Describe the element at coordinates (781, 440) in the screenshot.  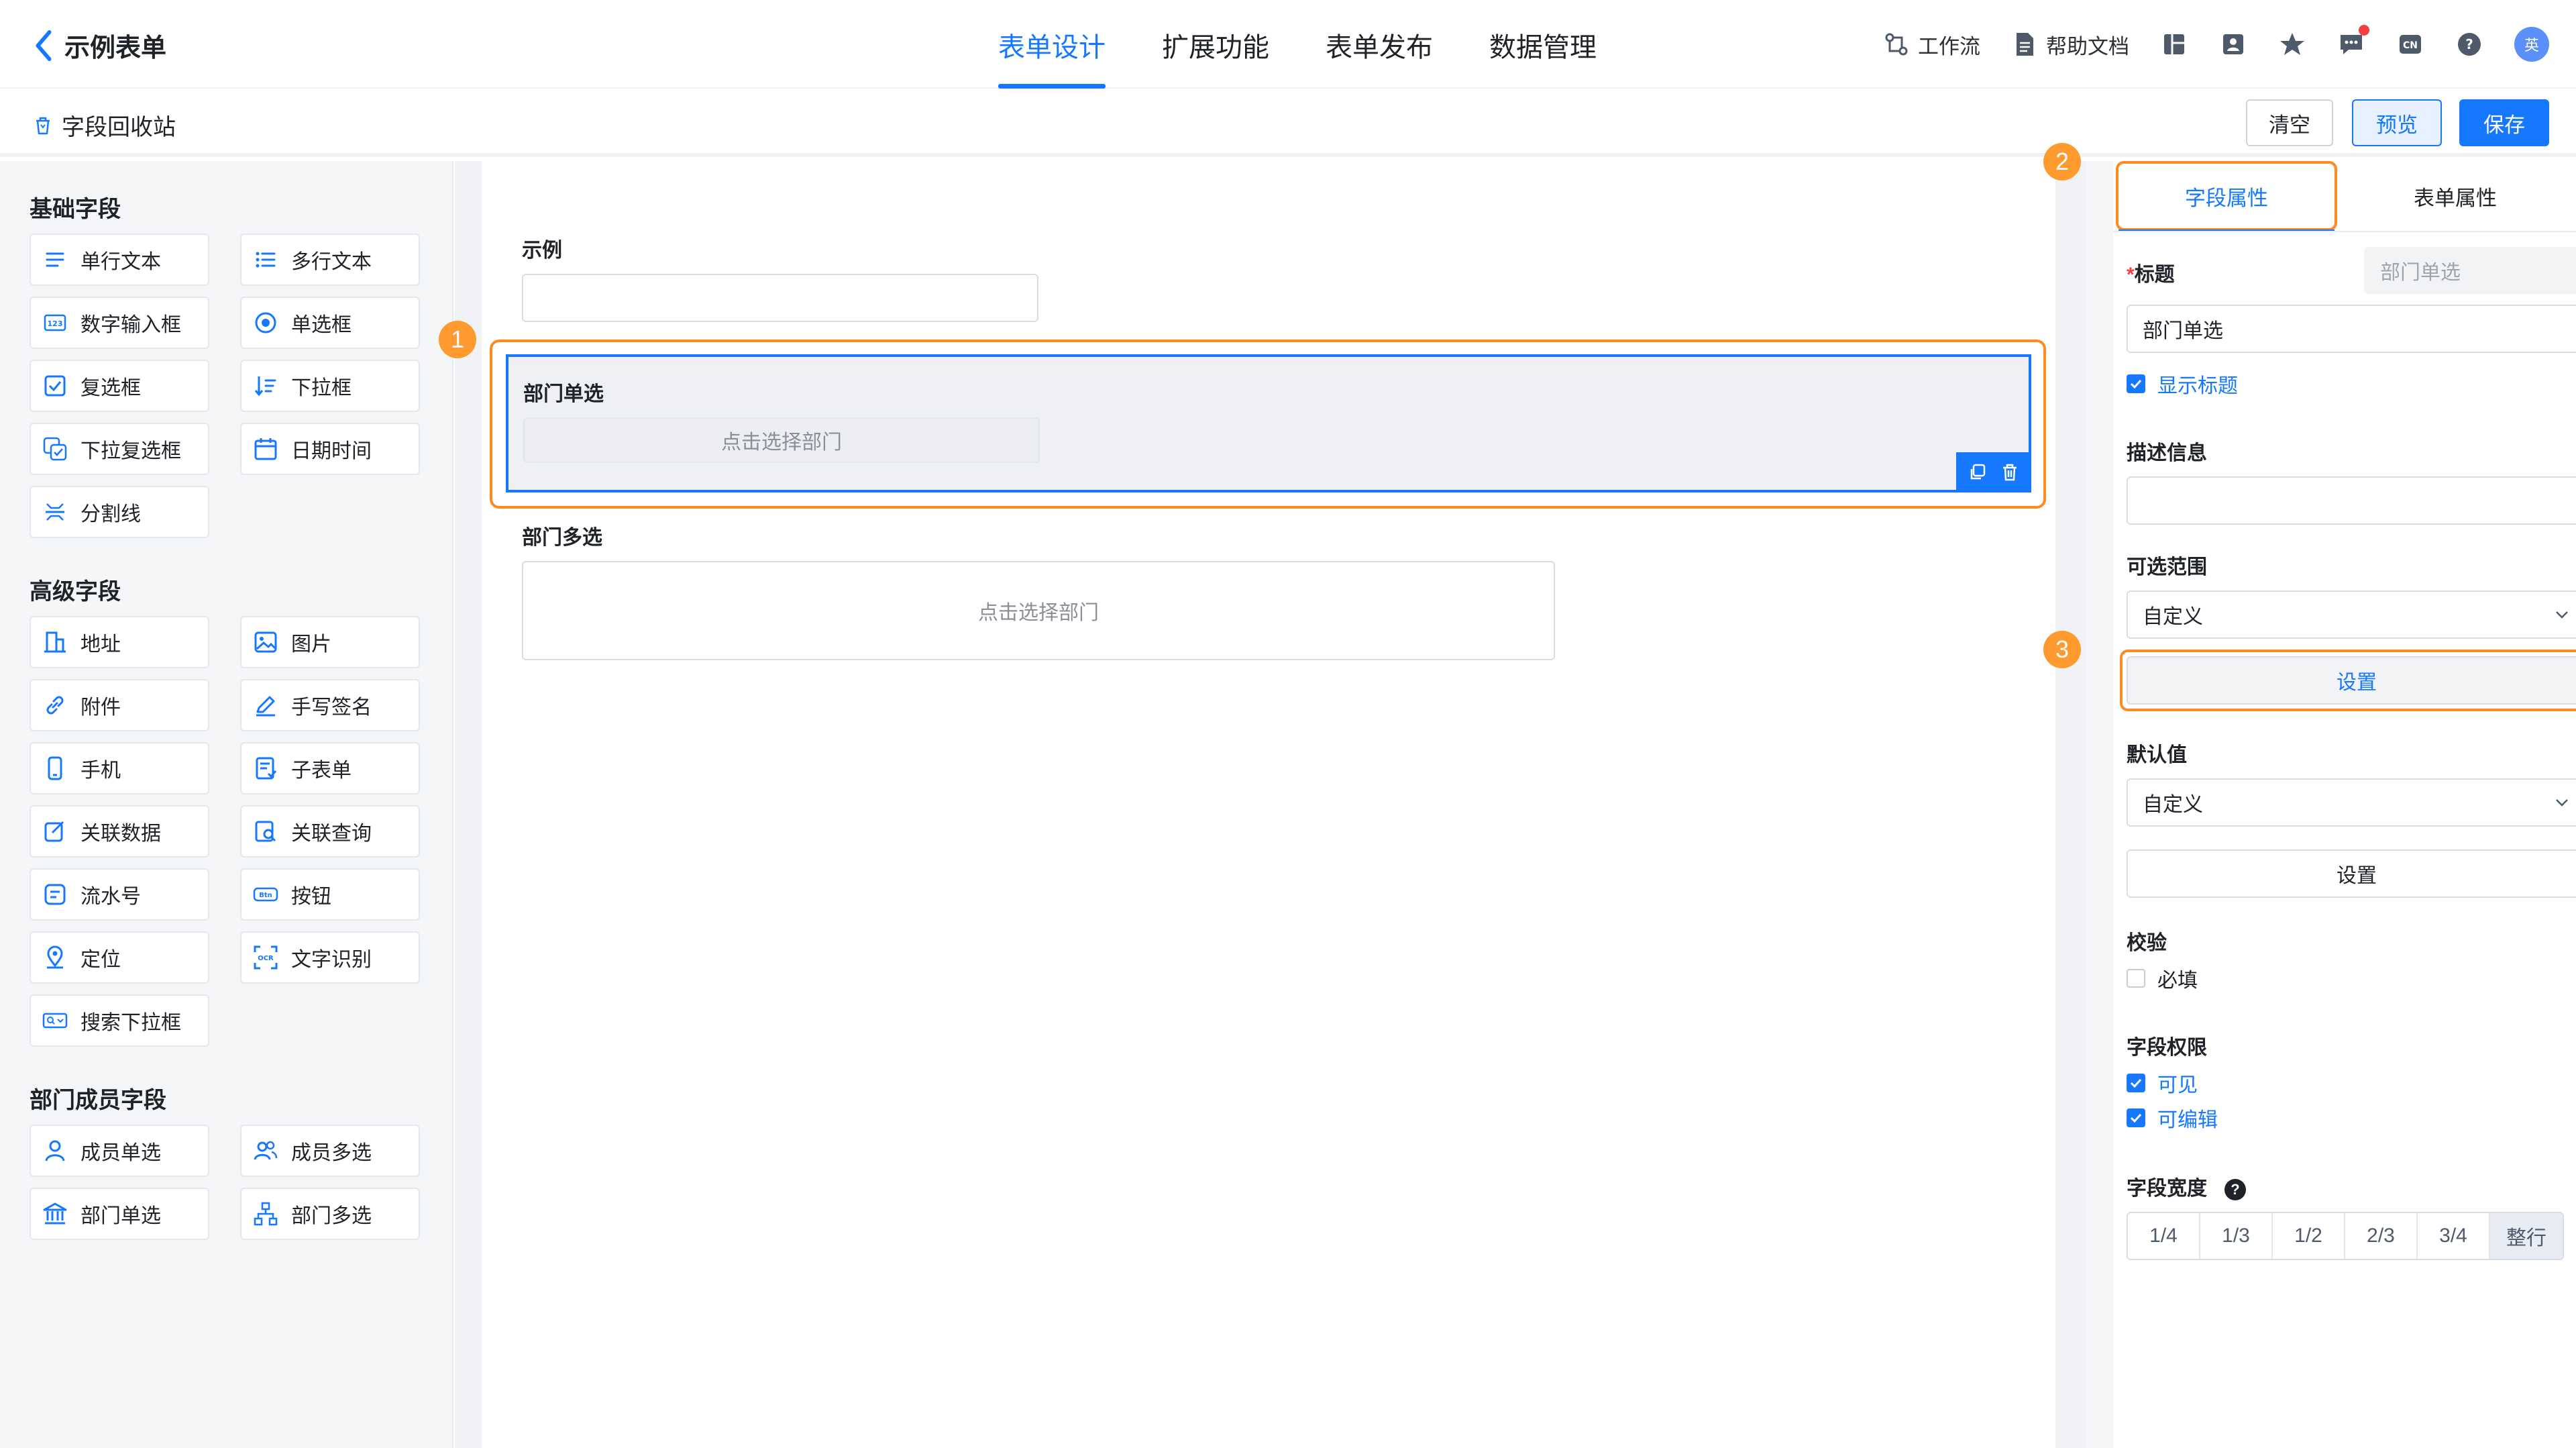
I see `dept-single-picker: 点击选择部门` at that location.